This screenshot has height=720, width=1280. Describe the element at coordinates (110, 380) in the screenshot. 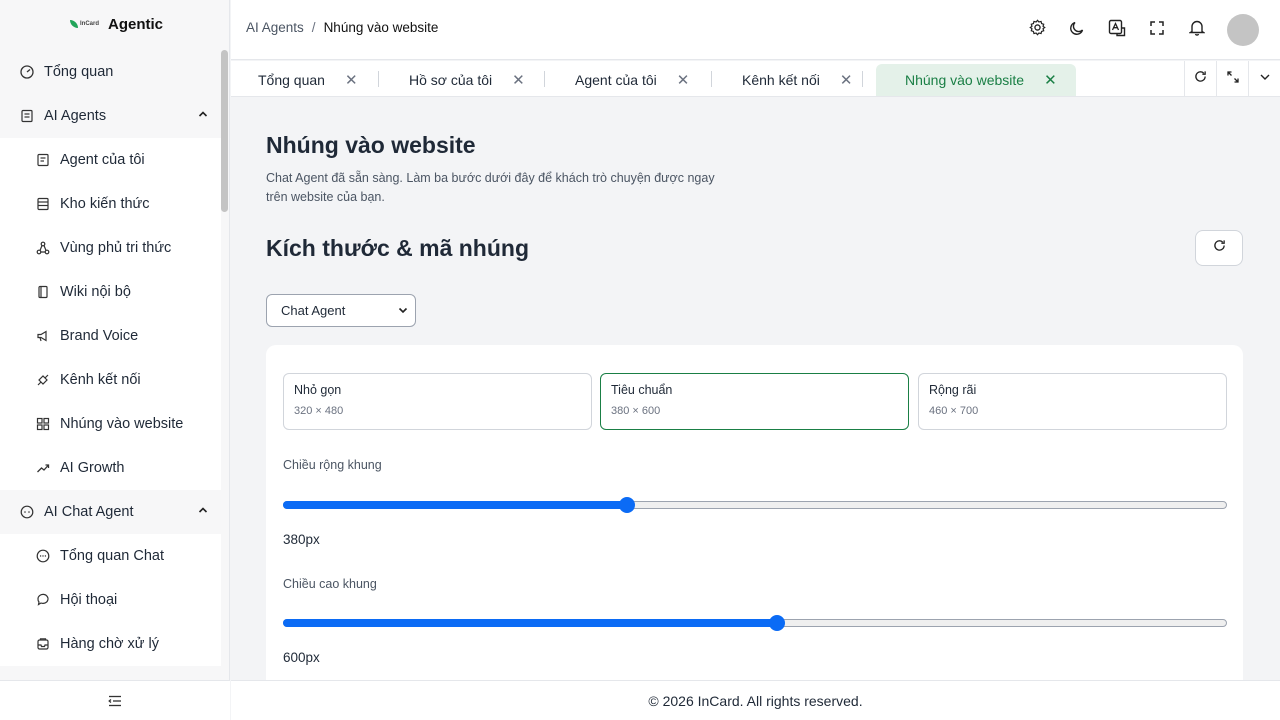

I see `sidebar-item-channels: Kênh kết nối` at that location.